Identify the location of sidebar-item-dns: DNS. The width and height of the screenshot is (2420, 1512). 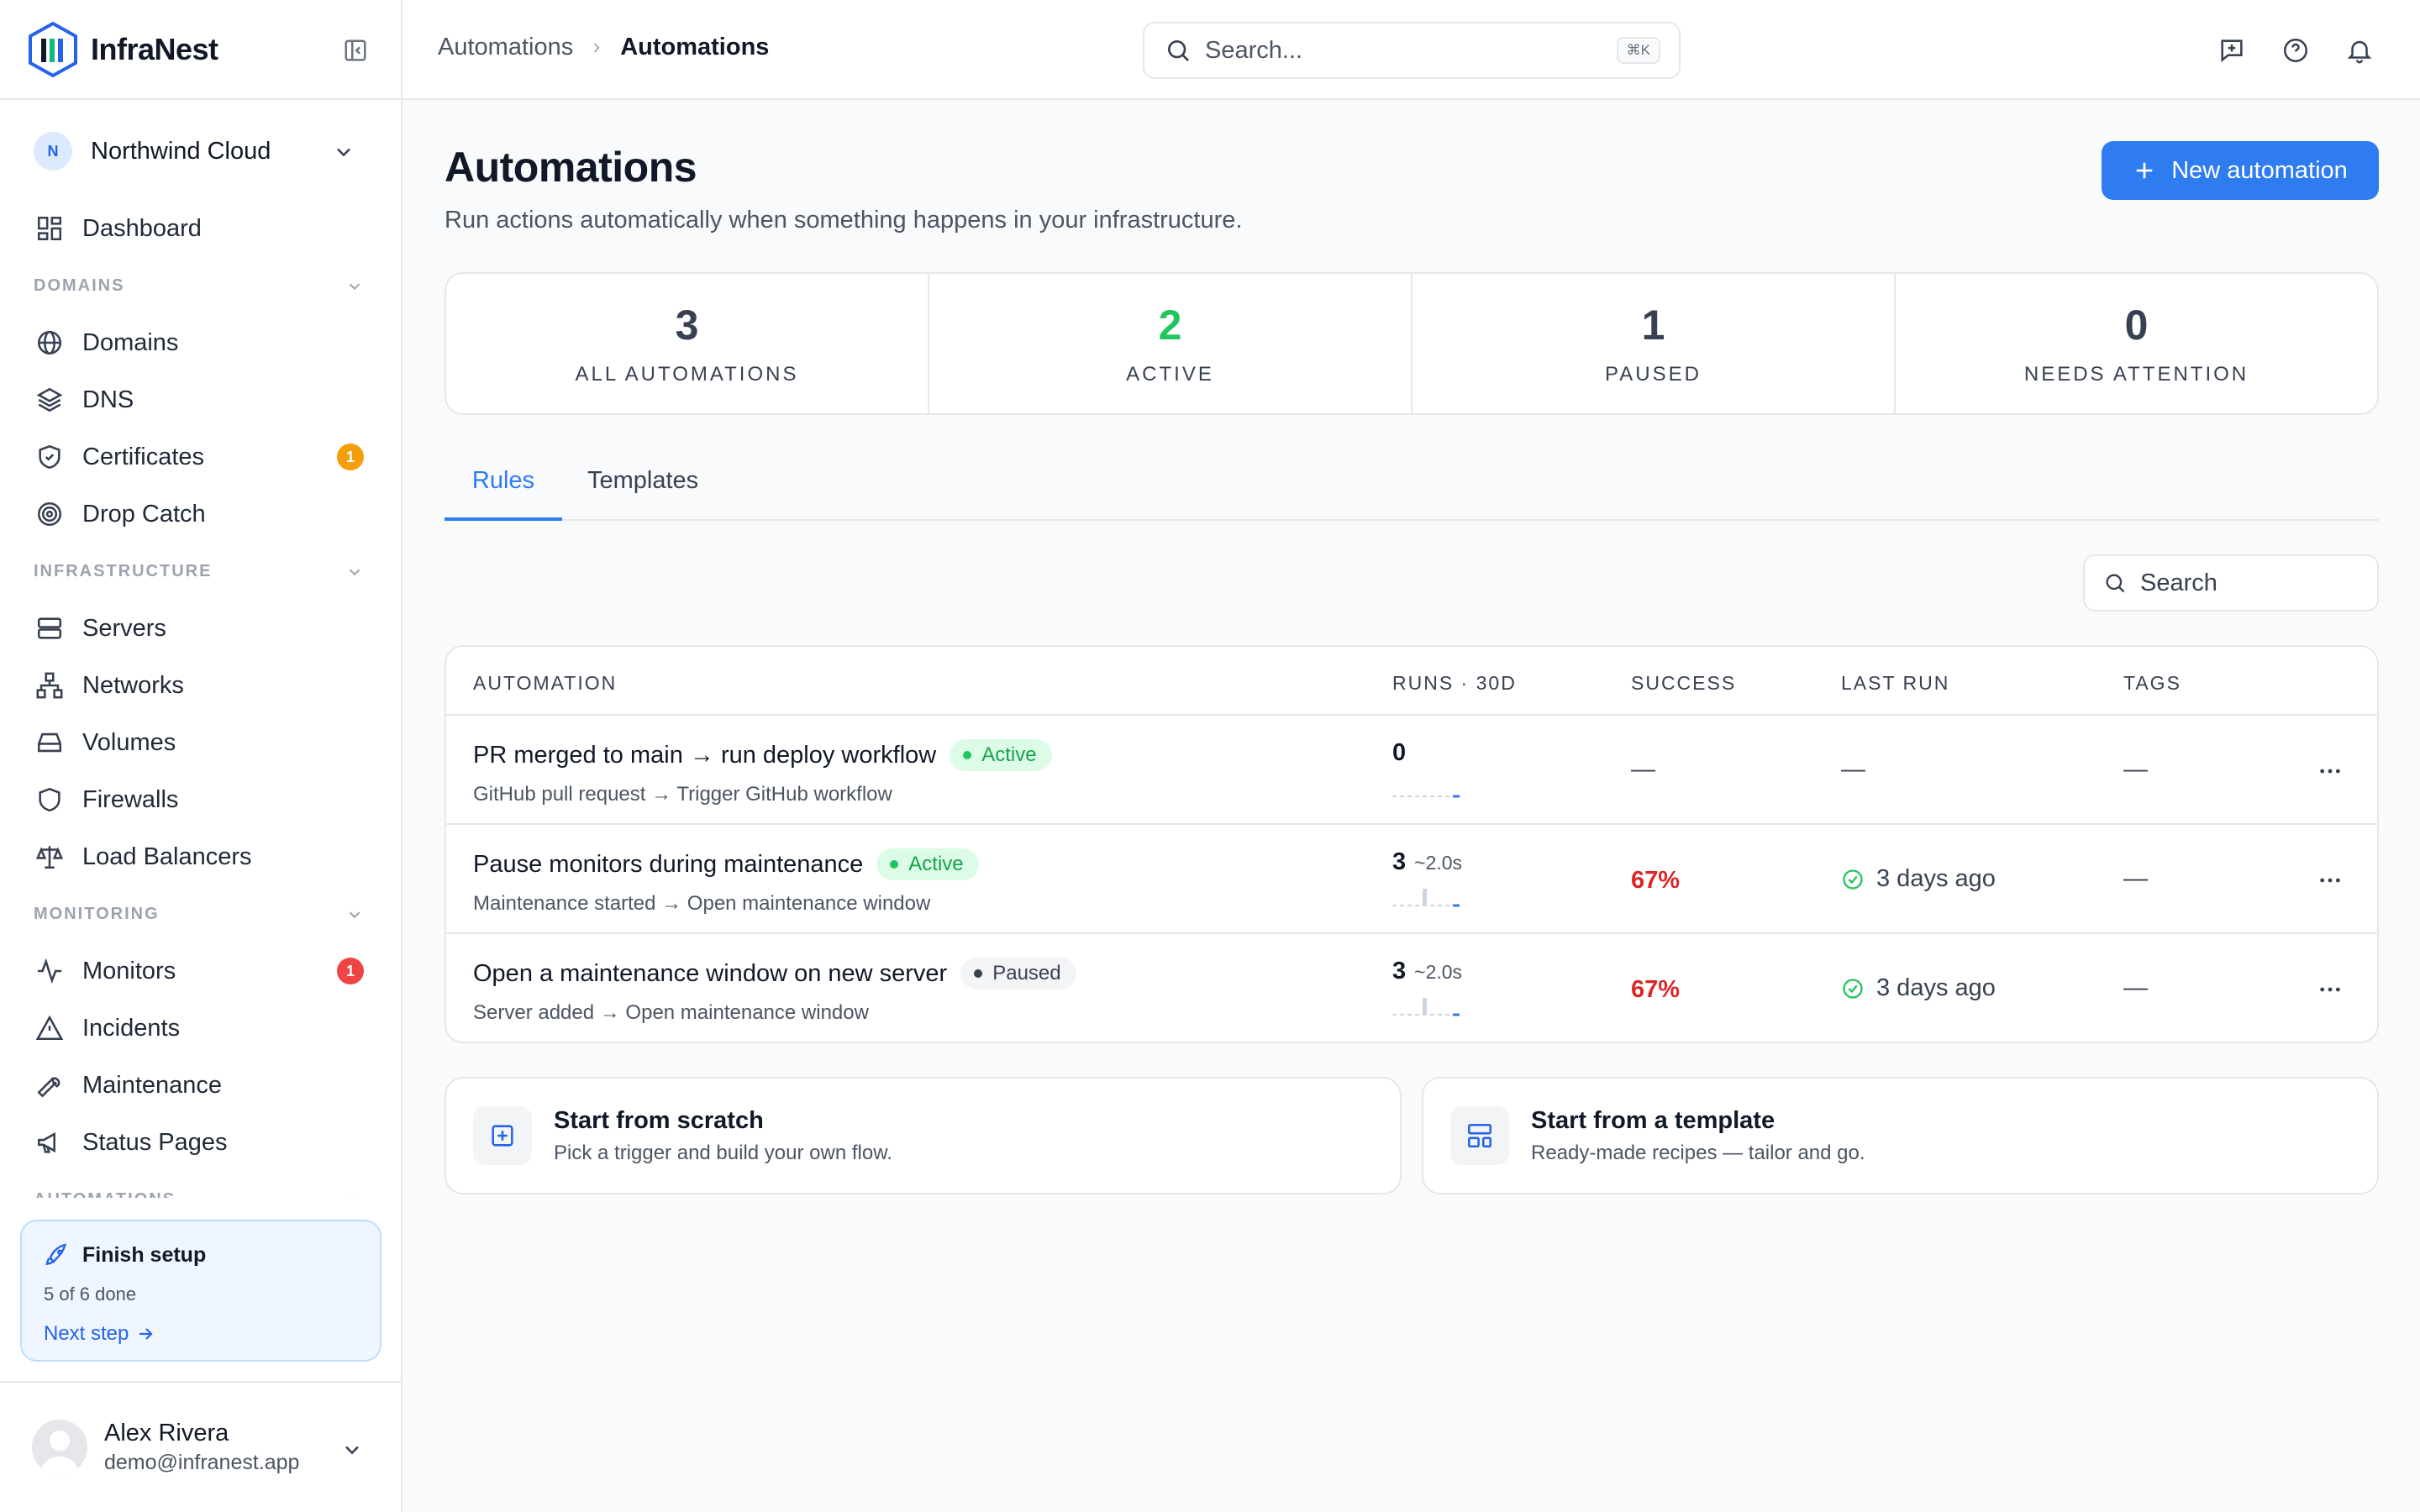
(200, 399).